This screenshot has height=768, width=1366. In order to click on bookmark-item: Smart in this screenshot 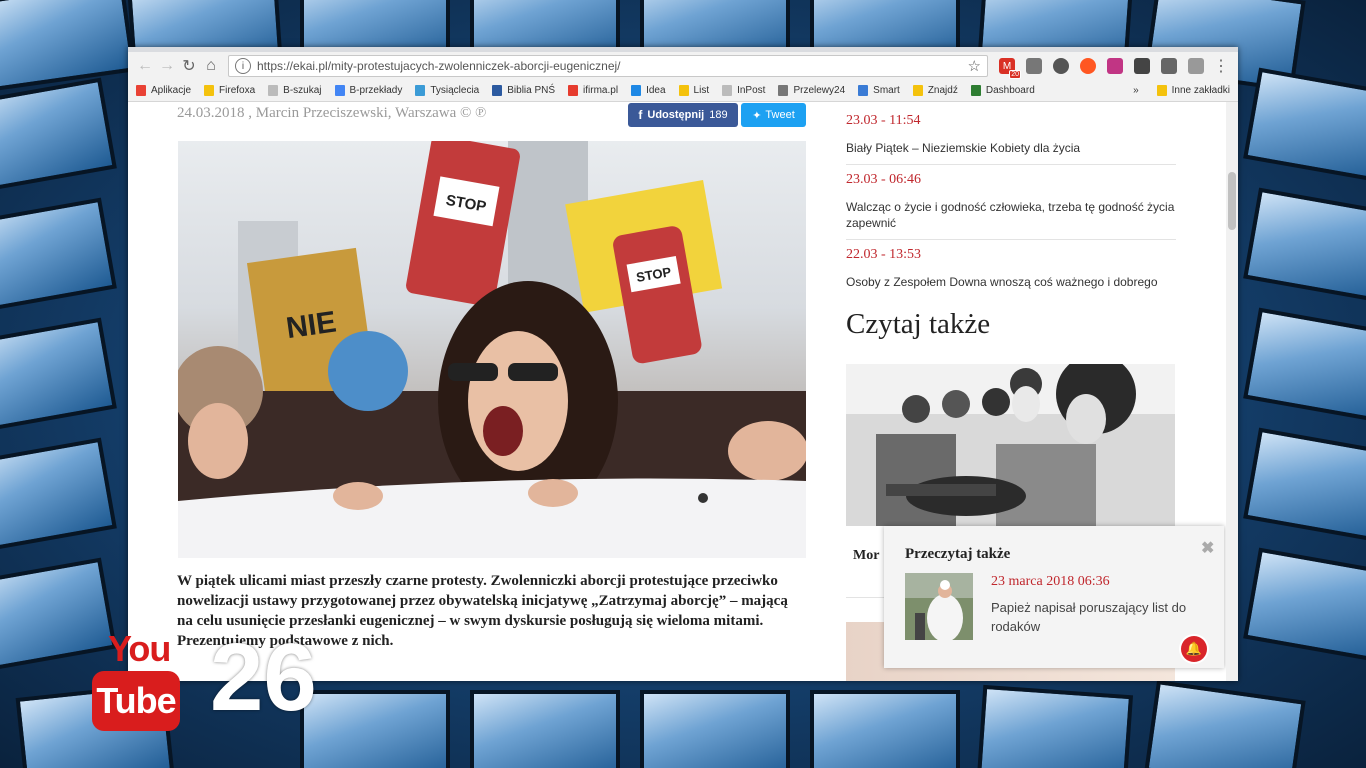, I will do `click(879, 90)`.